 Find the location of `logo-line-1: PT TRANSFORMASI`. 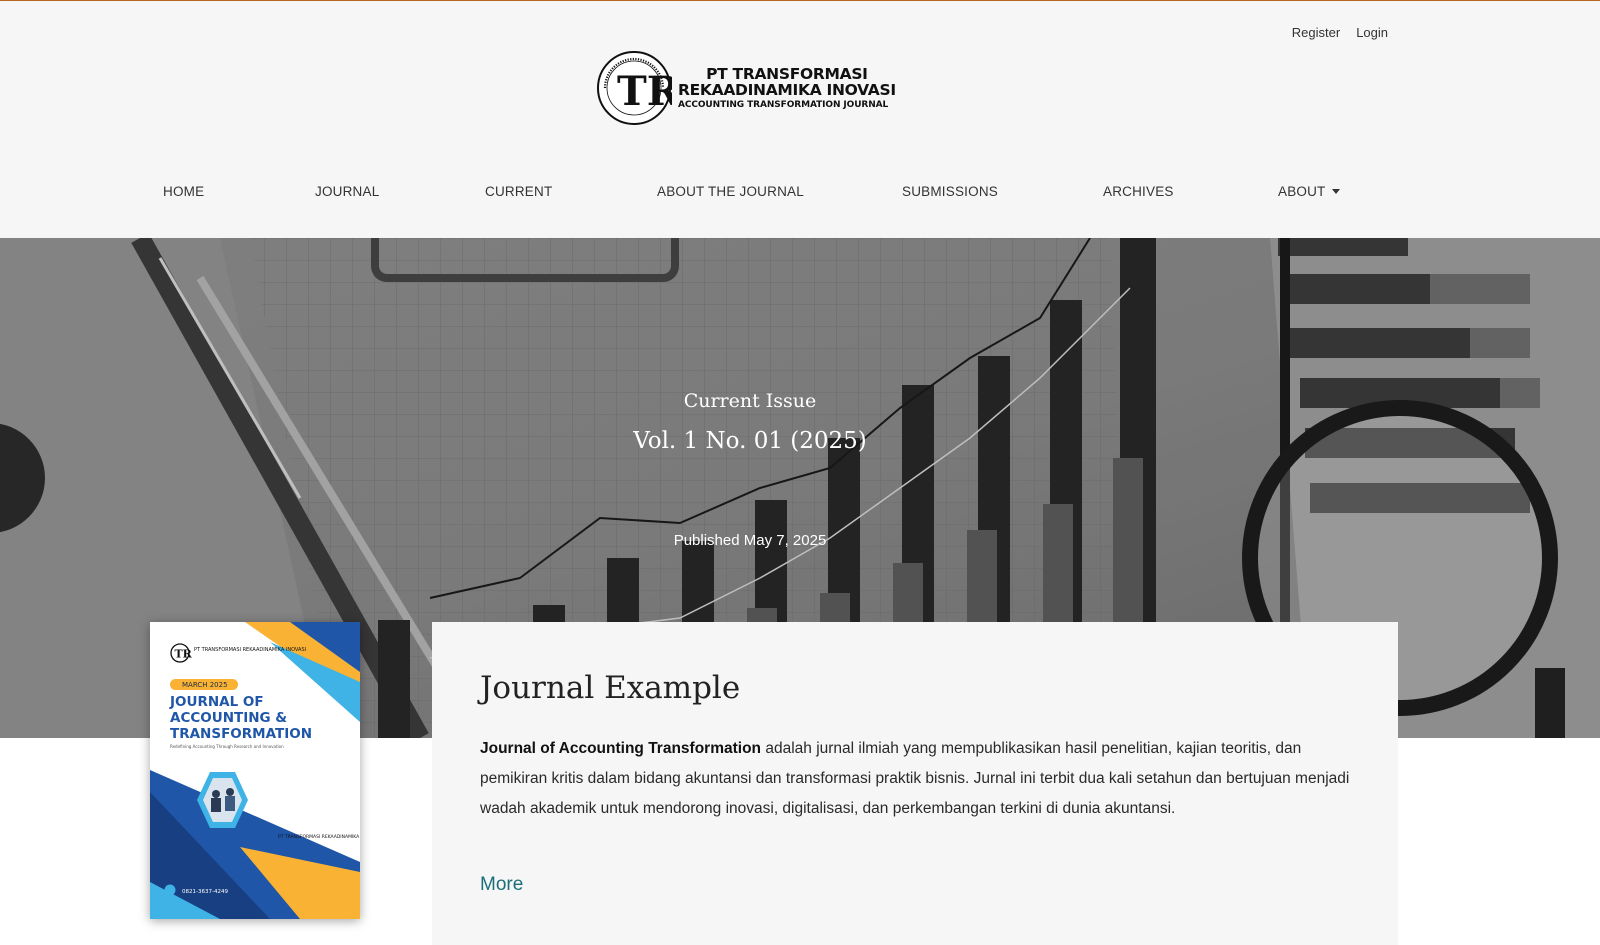

logo-line-1: PT TRANSFORMASI is located at coordinates (787, 73).